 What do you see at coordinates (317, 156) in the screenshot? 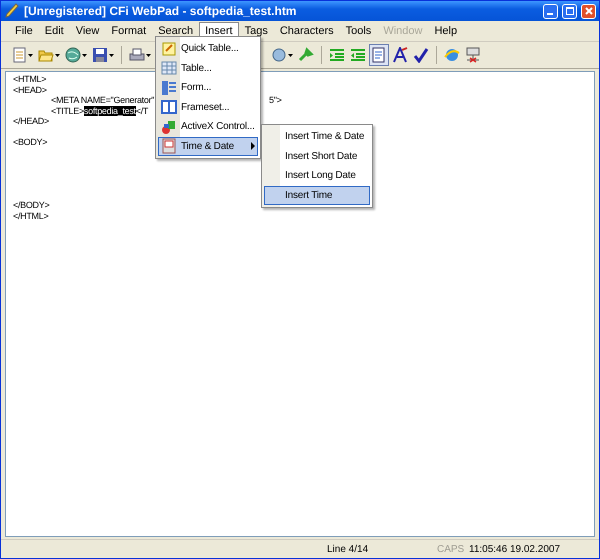
I see `menu-item: Insert Short Date` at bounding box center [317, 156].